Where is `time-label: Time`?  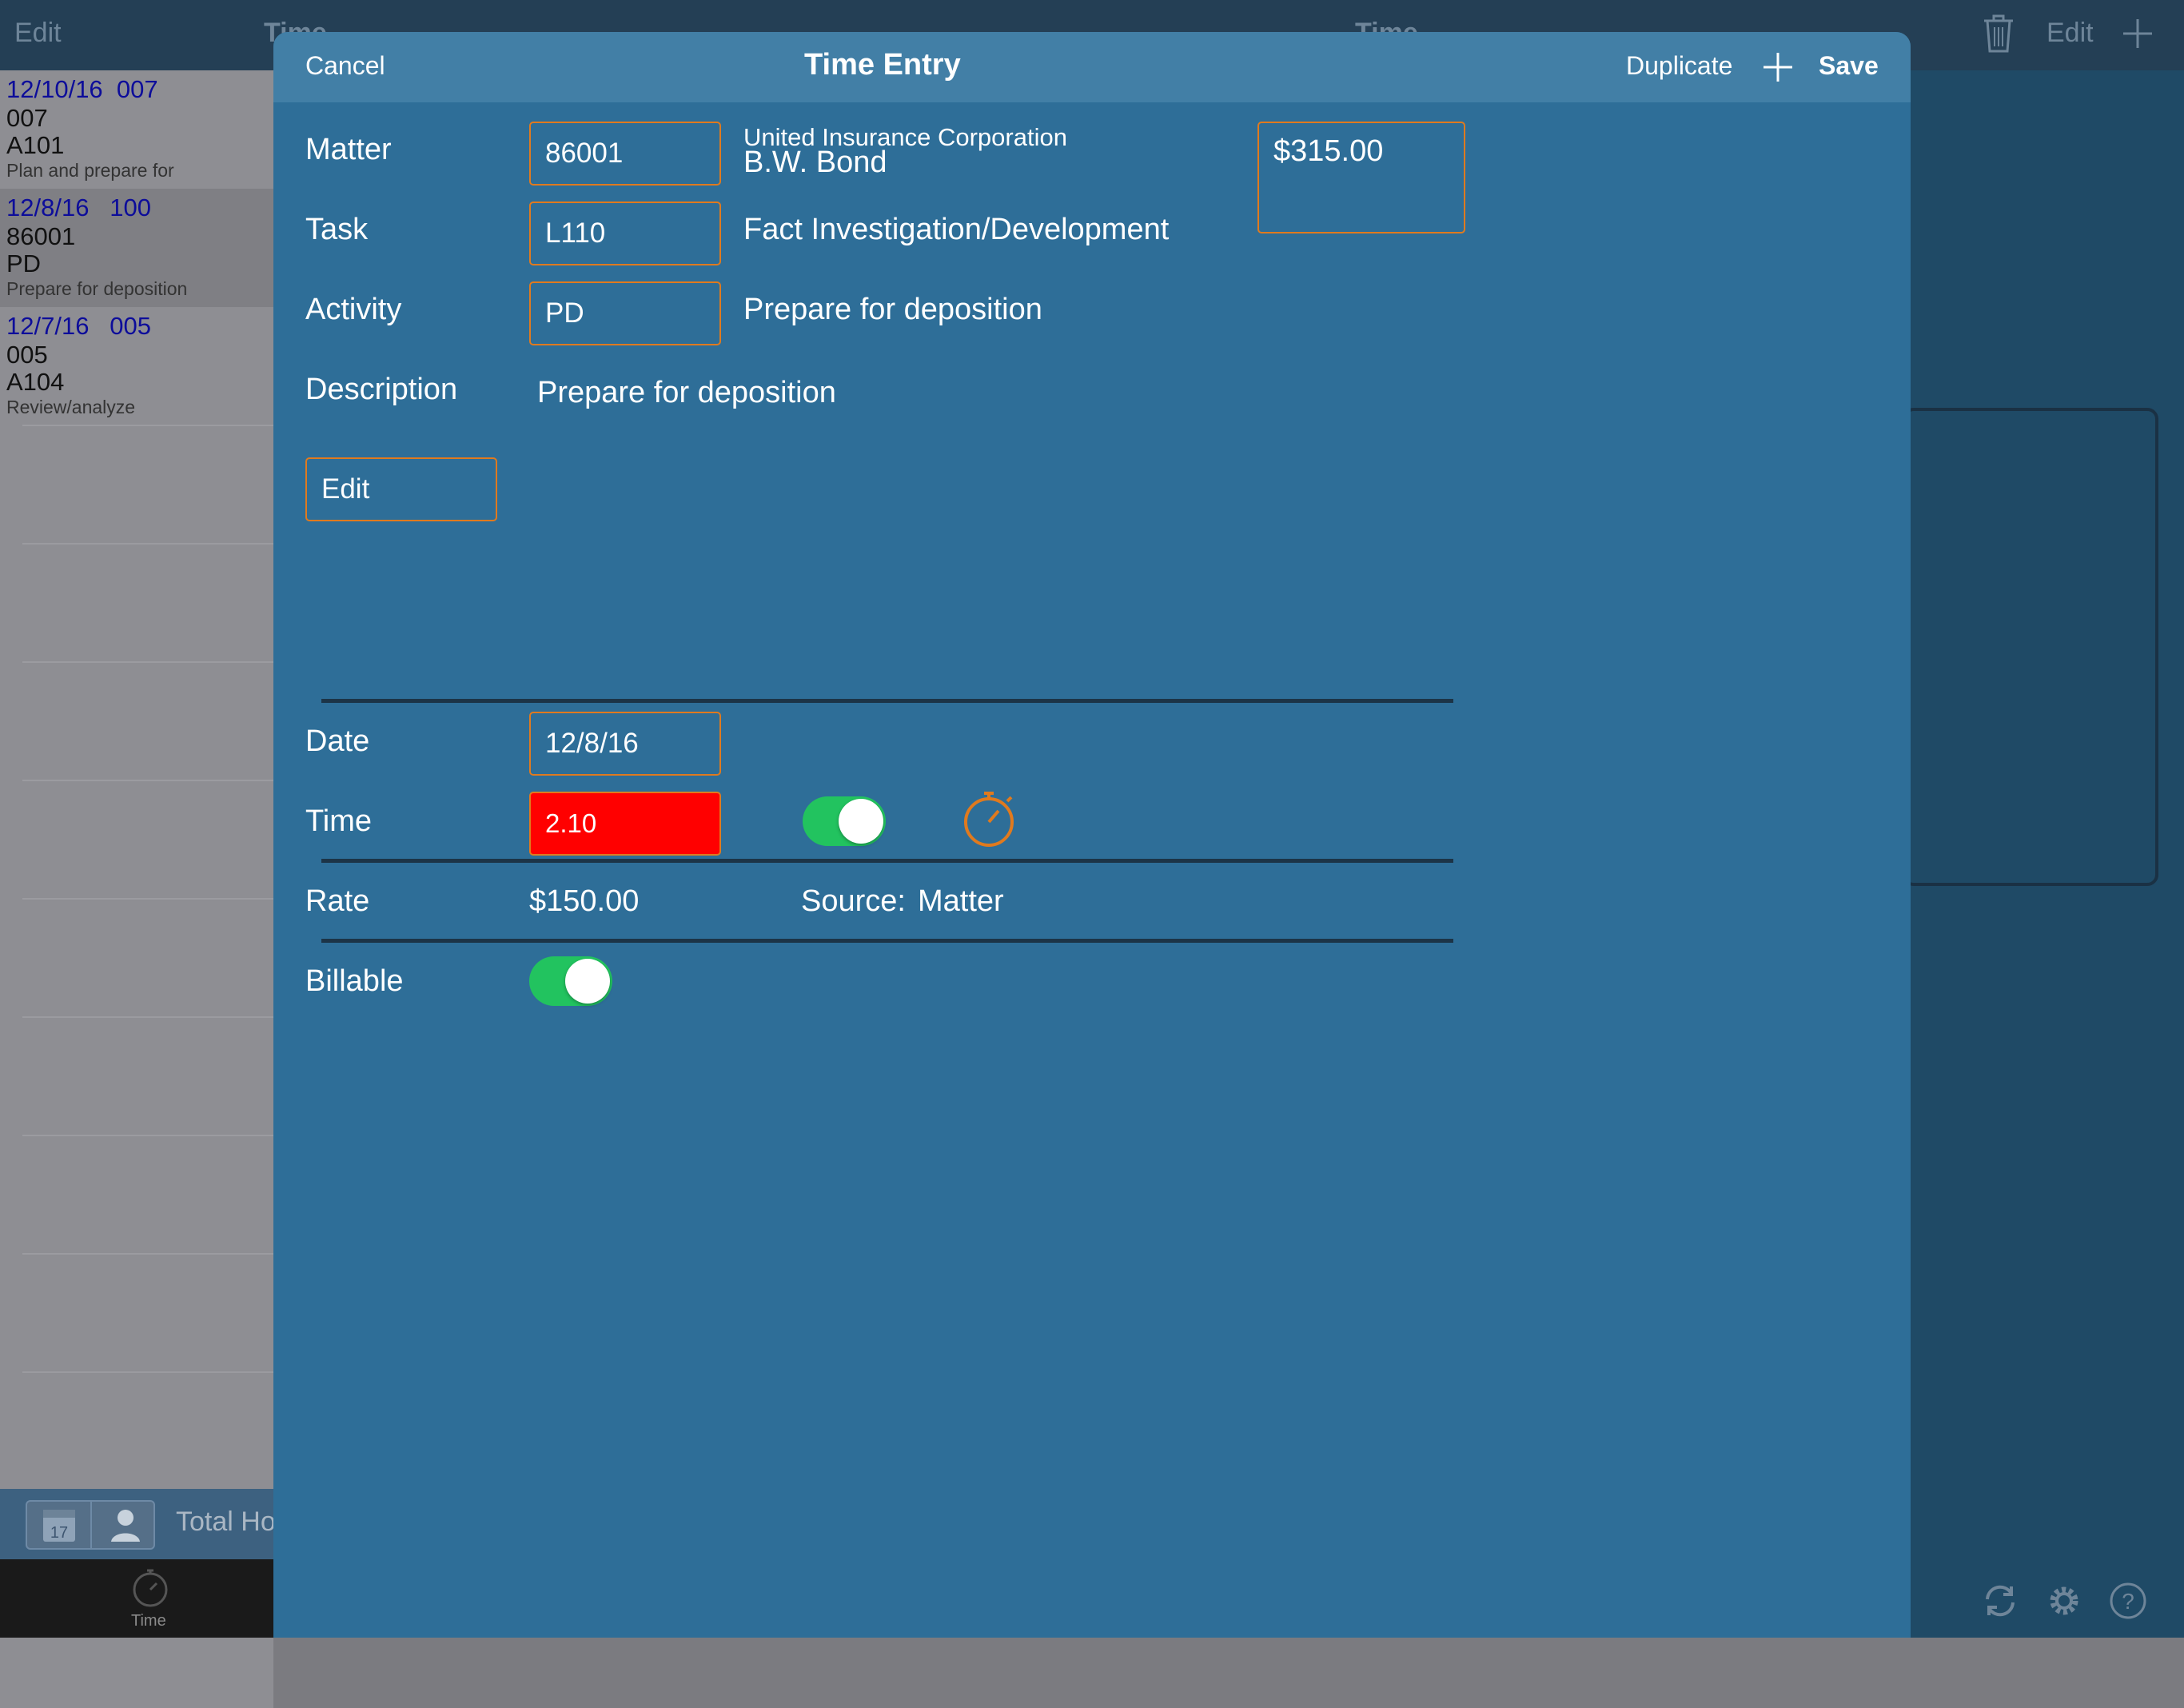 time-label: Time is located at coordinates (339, 821).